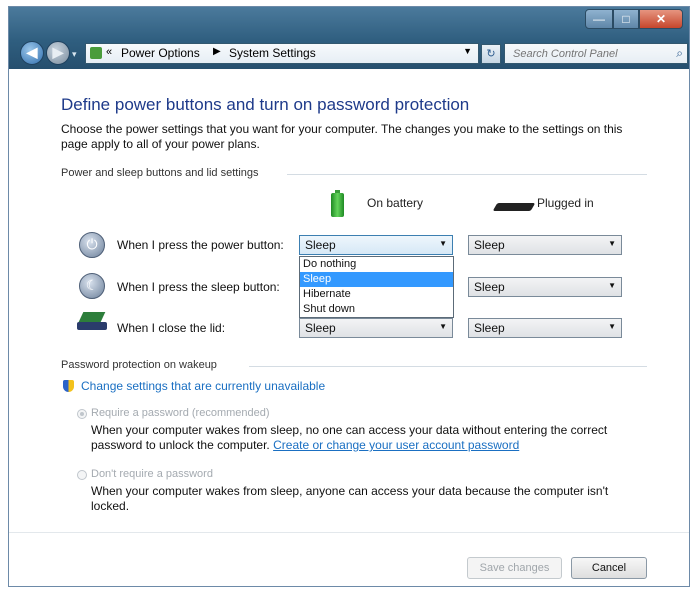 The width and height of the screenshot is (698, 593). I want to click on back-button: ◀, so click(32, 53).